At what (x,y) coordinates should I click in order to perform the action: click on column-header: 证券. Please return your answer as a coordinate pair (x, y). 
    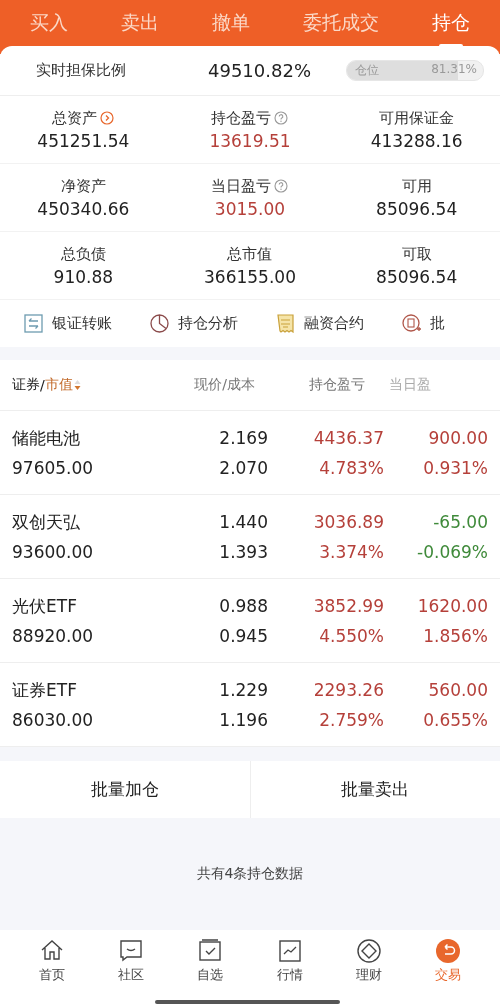
    Looking at the image, I should click on (26, 385).